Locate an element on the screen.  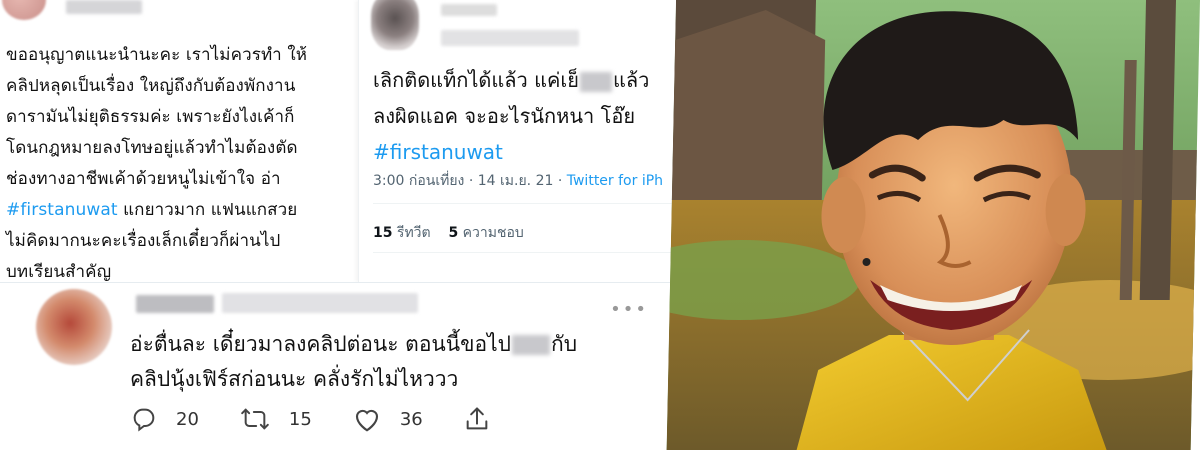
tweet-line: คลิปหลุดเป็นเรื่อง ใหญ่ถึงกับต้องพักงาน is located at coordinates (151, 86).